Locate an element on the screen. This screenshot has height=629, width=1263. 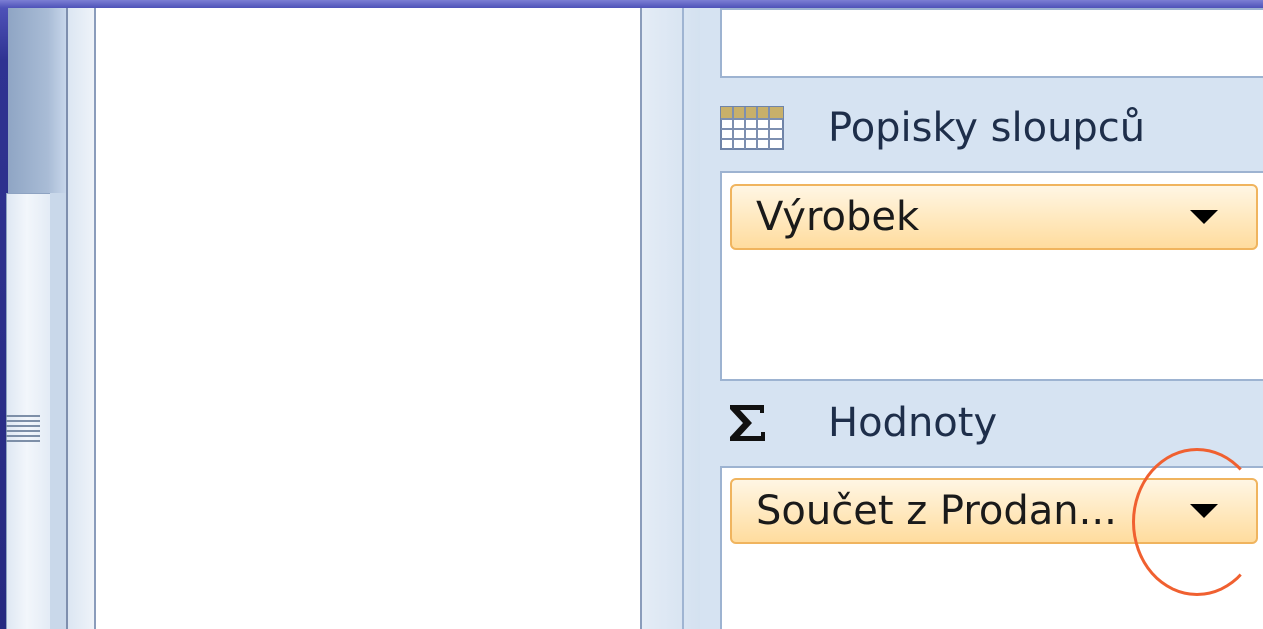
values-title: Hodnoty is located at coordinates (913, 423).